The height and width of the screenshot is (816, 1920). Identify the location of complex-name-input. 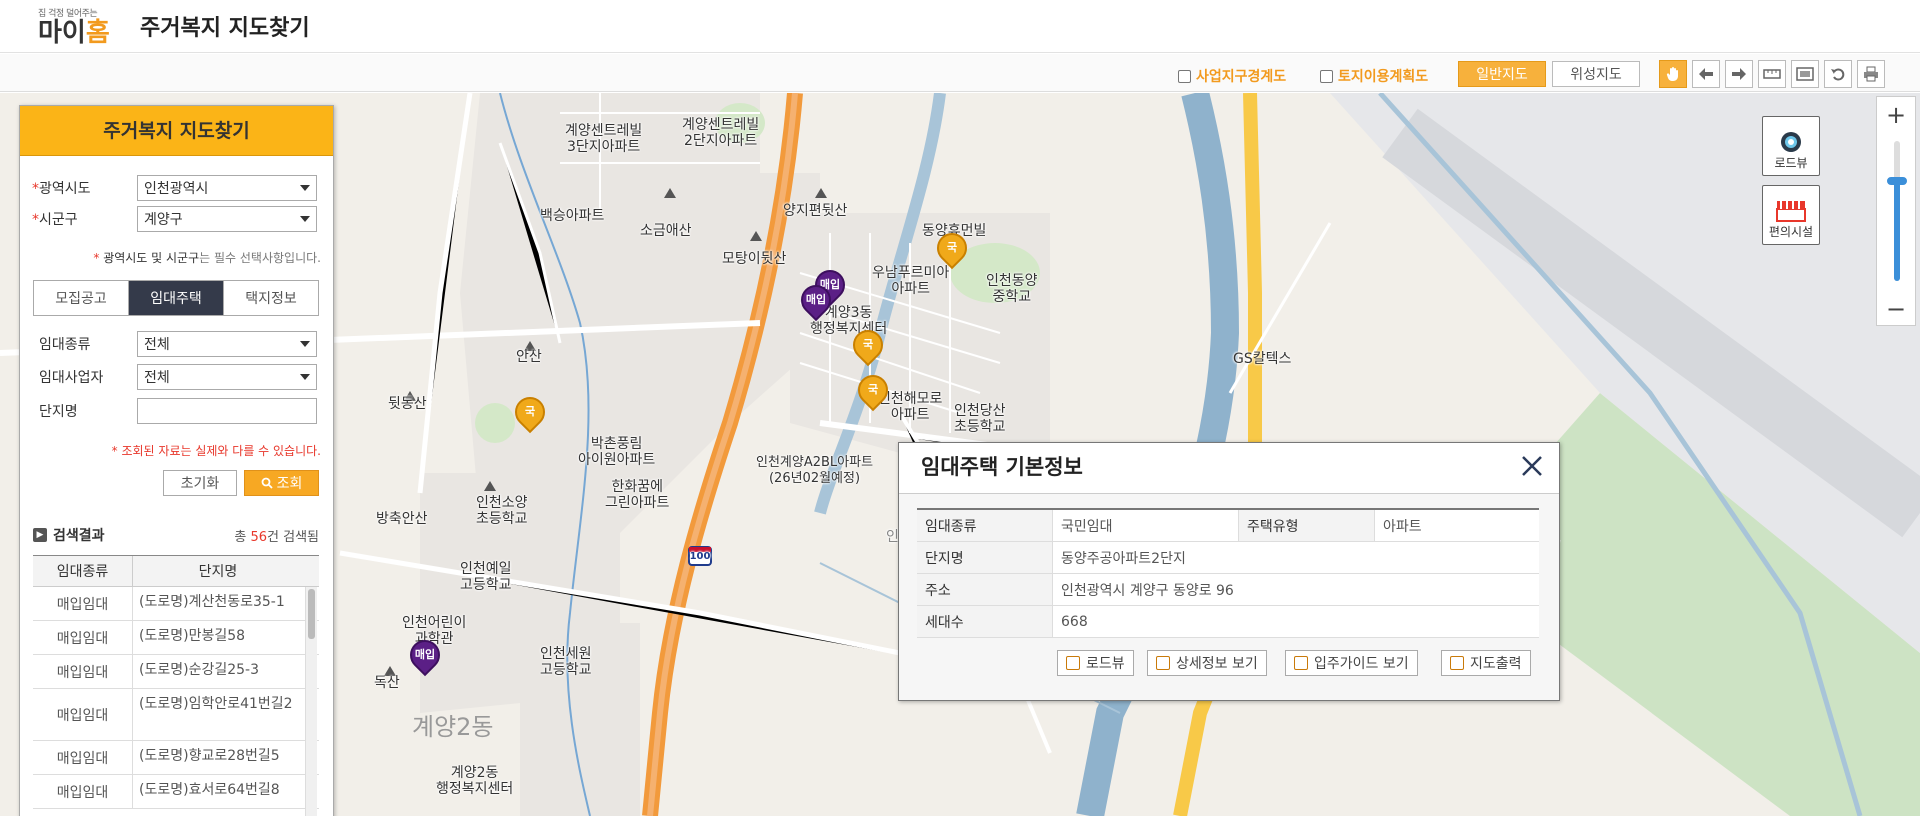
(227, 411).